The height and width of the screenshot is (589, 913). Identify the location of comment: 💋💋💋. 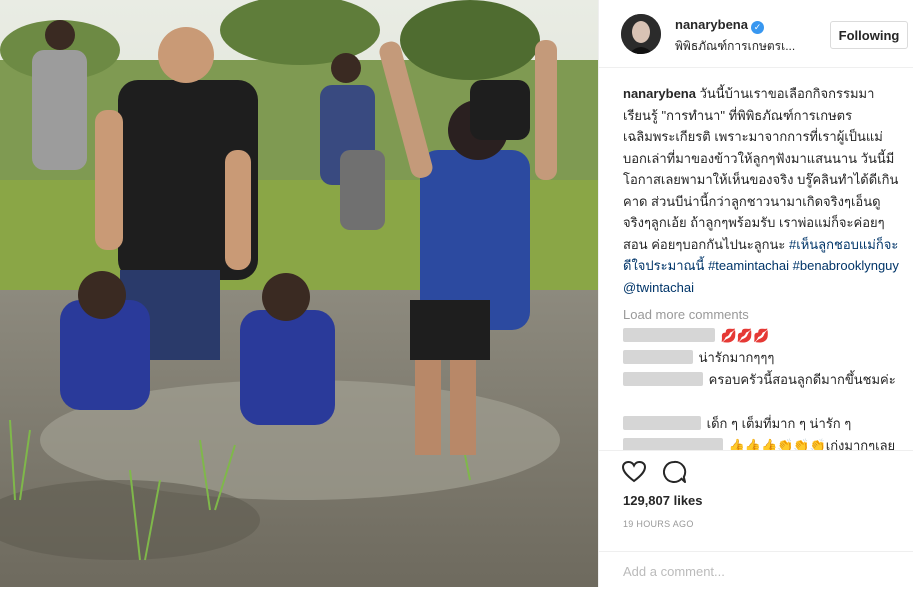
(762, 336).